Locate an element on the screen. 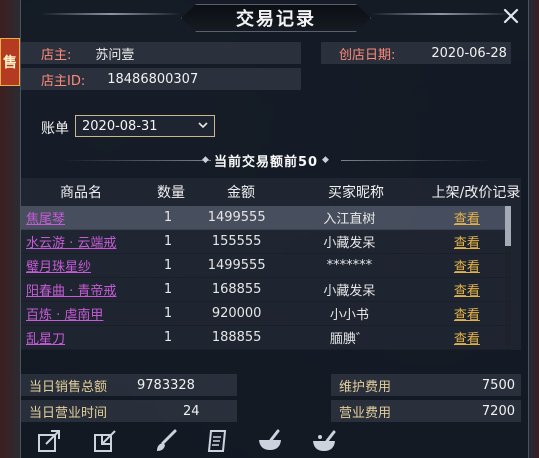  background-sell-tab: 售 is located at coordinates (10, 62).